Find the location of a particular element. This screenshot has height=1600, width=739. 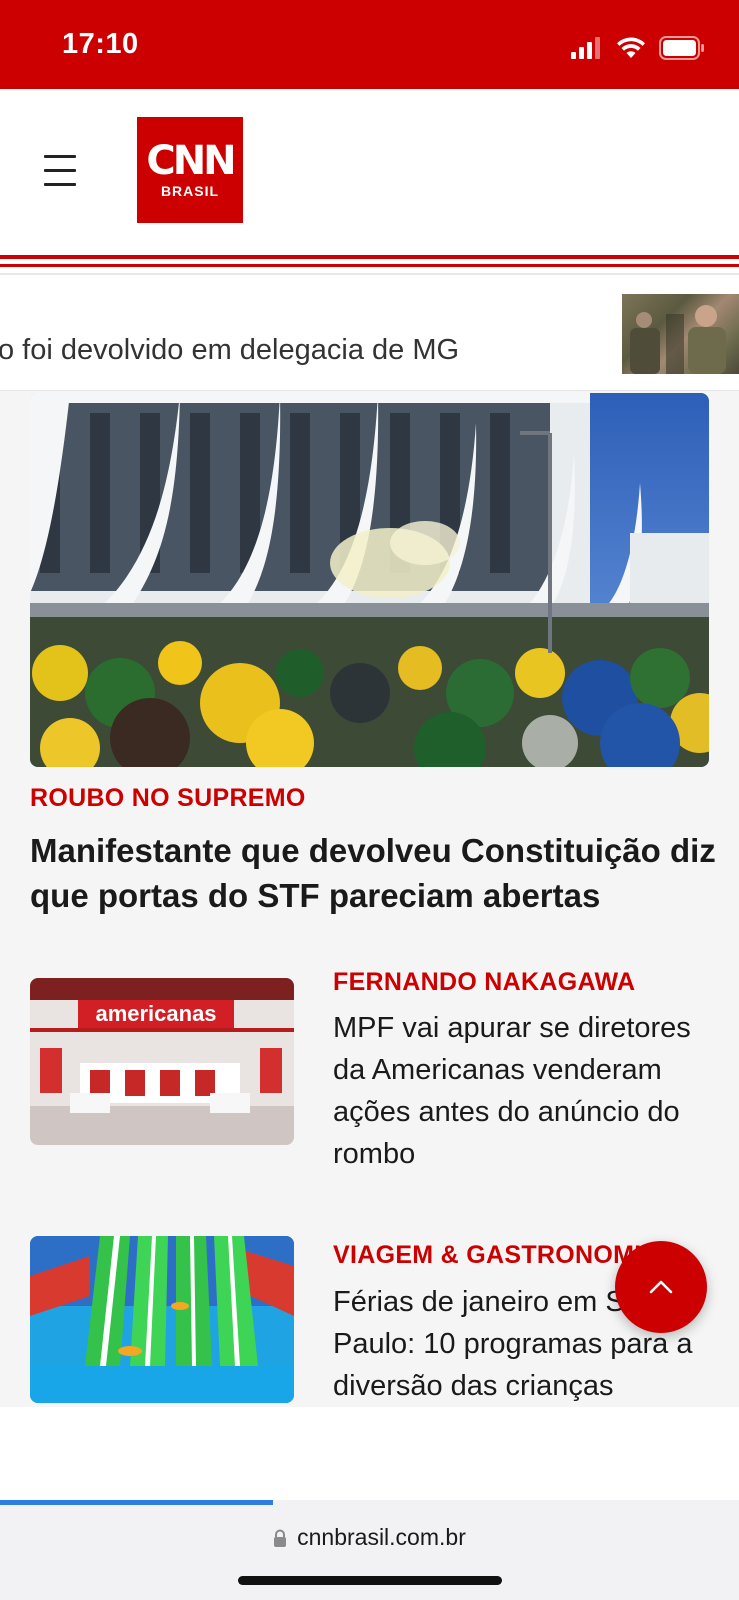

cellular-signal-icon is located at coordinates (585, 48).